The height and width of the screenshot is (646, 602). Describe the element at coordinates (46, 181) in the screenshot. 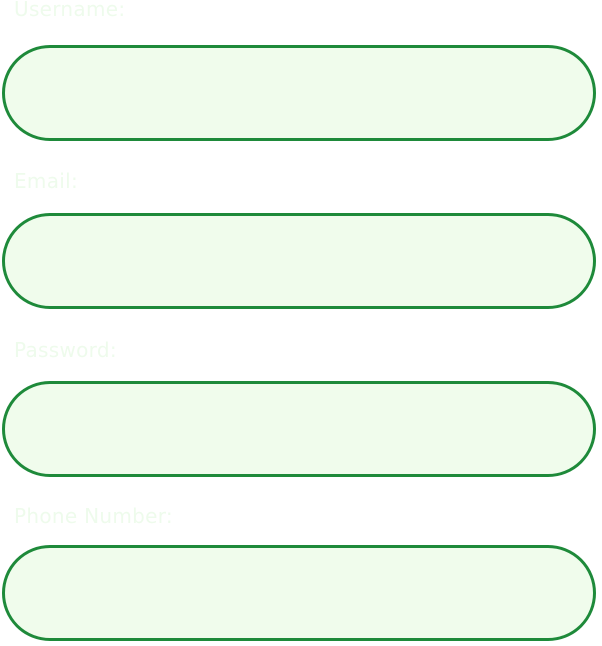

I see `email-label: Email:` at that location.